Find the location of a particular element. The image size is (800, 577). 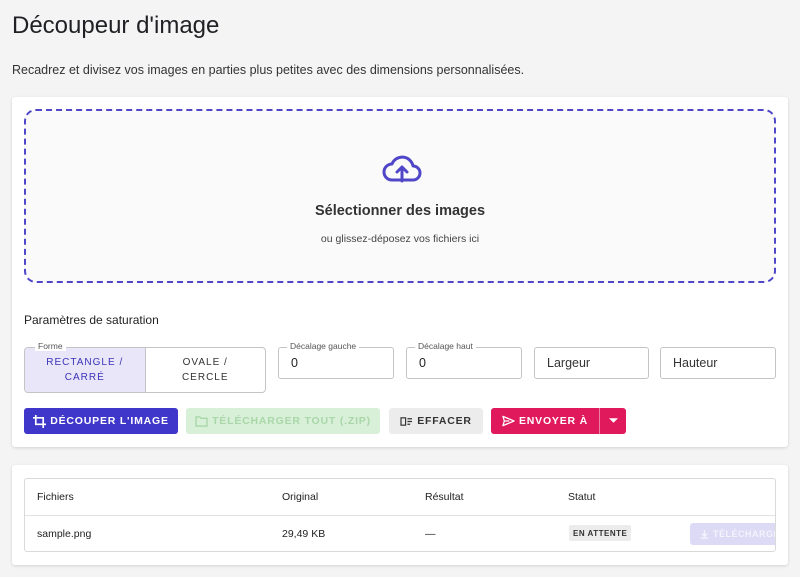

download-zip-label: TÉLÉCHARGER TOUT (.ZIP) is located at coordinates (291, 421).